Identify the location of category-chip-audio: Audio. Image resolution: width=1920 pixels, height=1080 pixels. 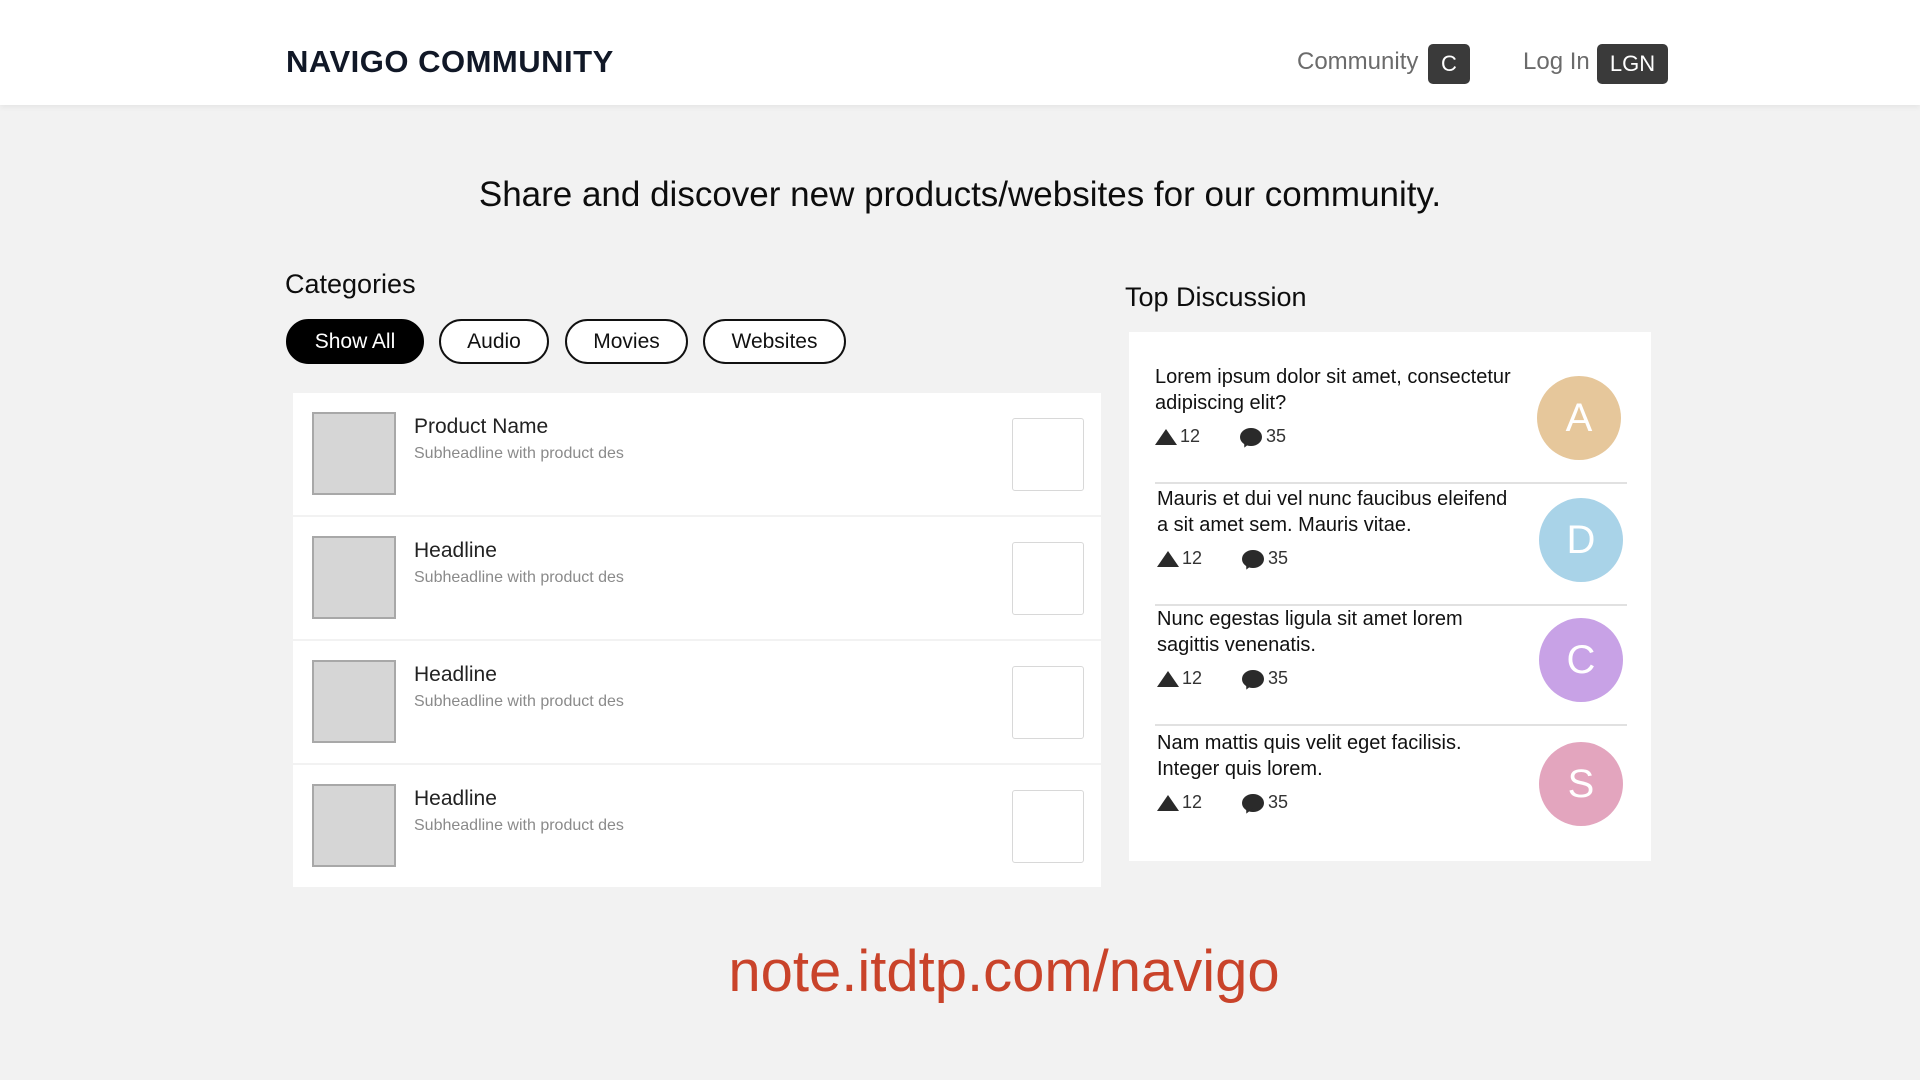
(494, 341).